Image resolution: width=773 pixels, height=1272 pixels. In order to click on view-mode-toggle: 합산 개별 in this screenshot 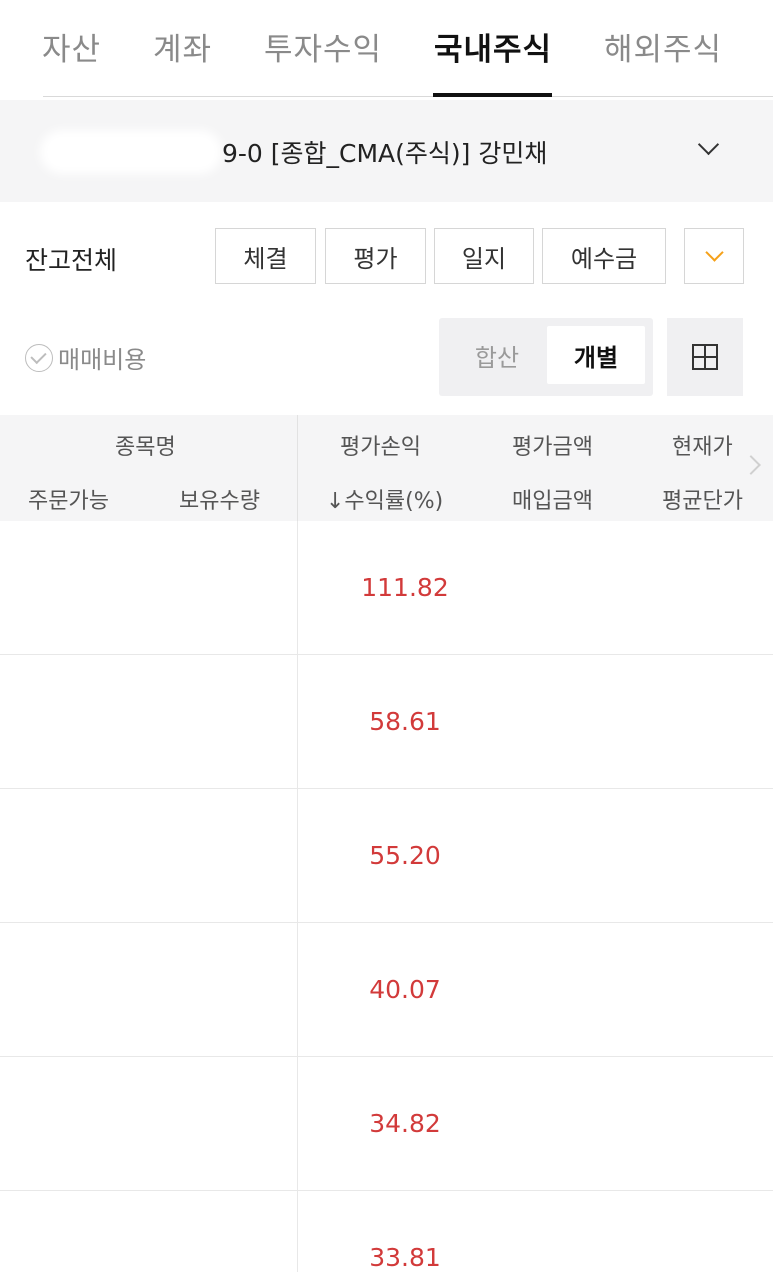, I will do `click(546, 357)`.